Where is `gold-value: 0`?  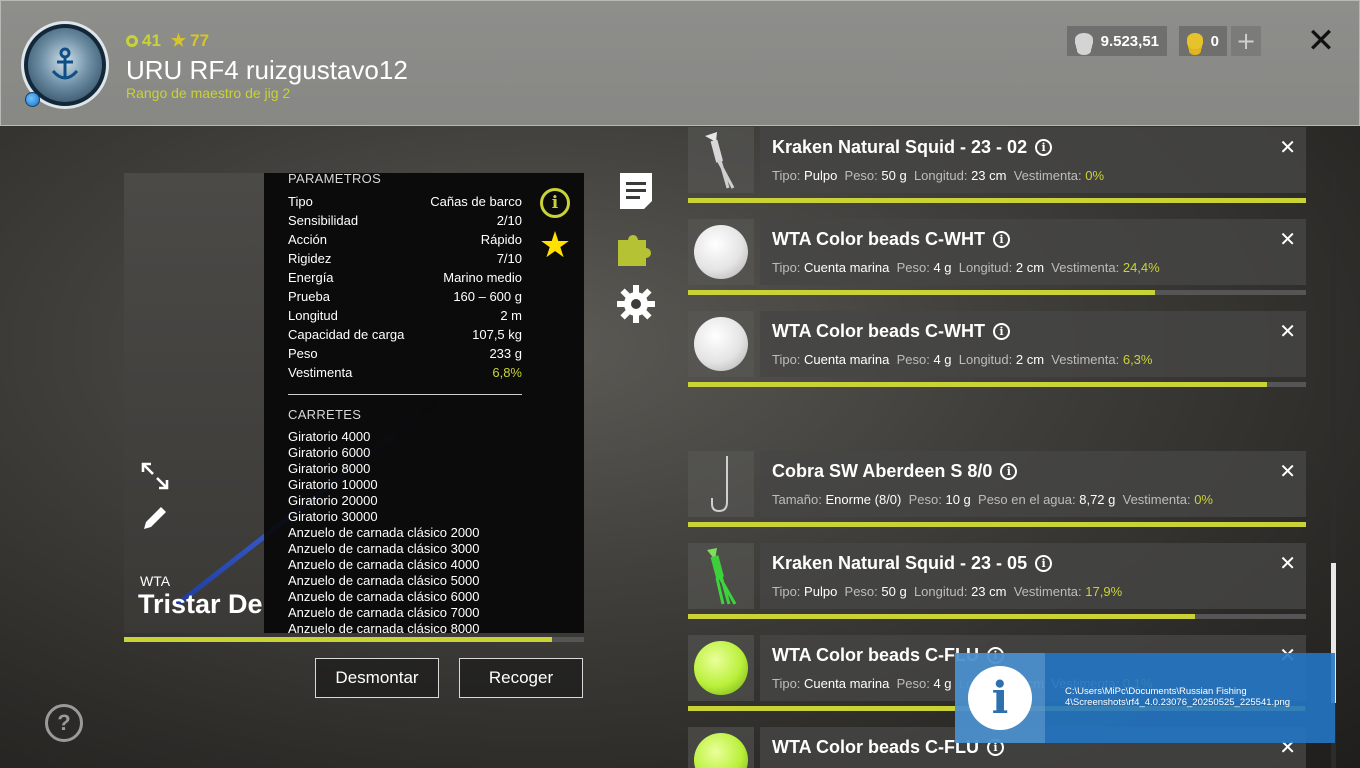 gold-value: 0 is located at coordinates (1214, 41).